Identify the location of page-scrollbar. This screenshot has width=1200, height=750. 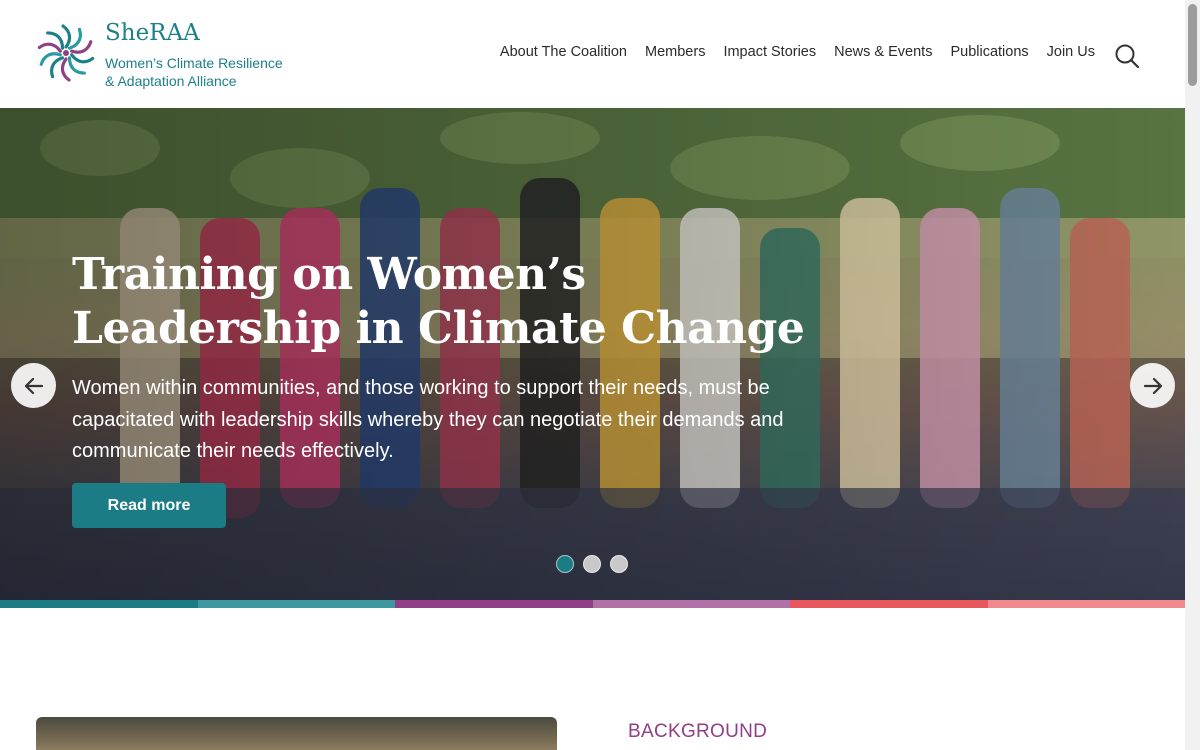
(1192, 375).